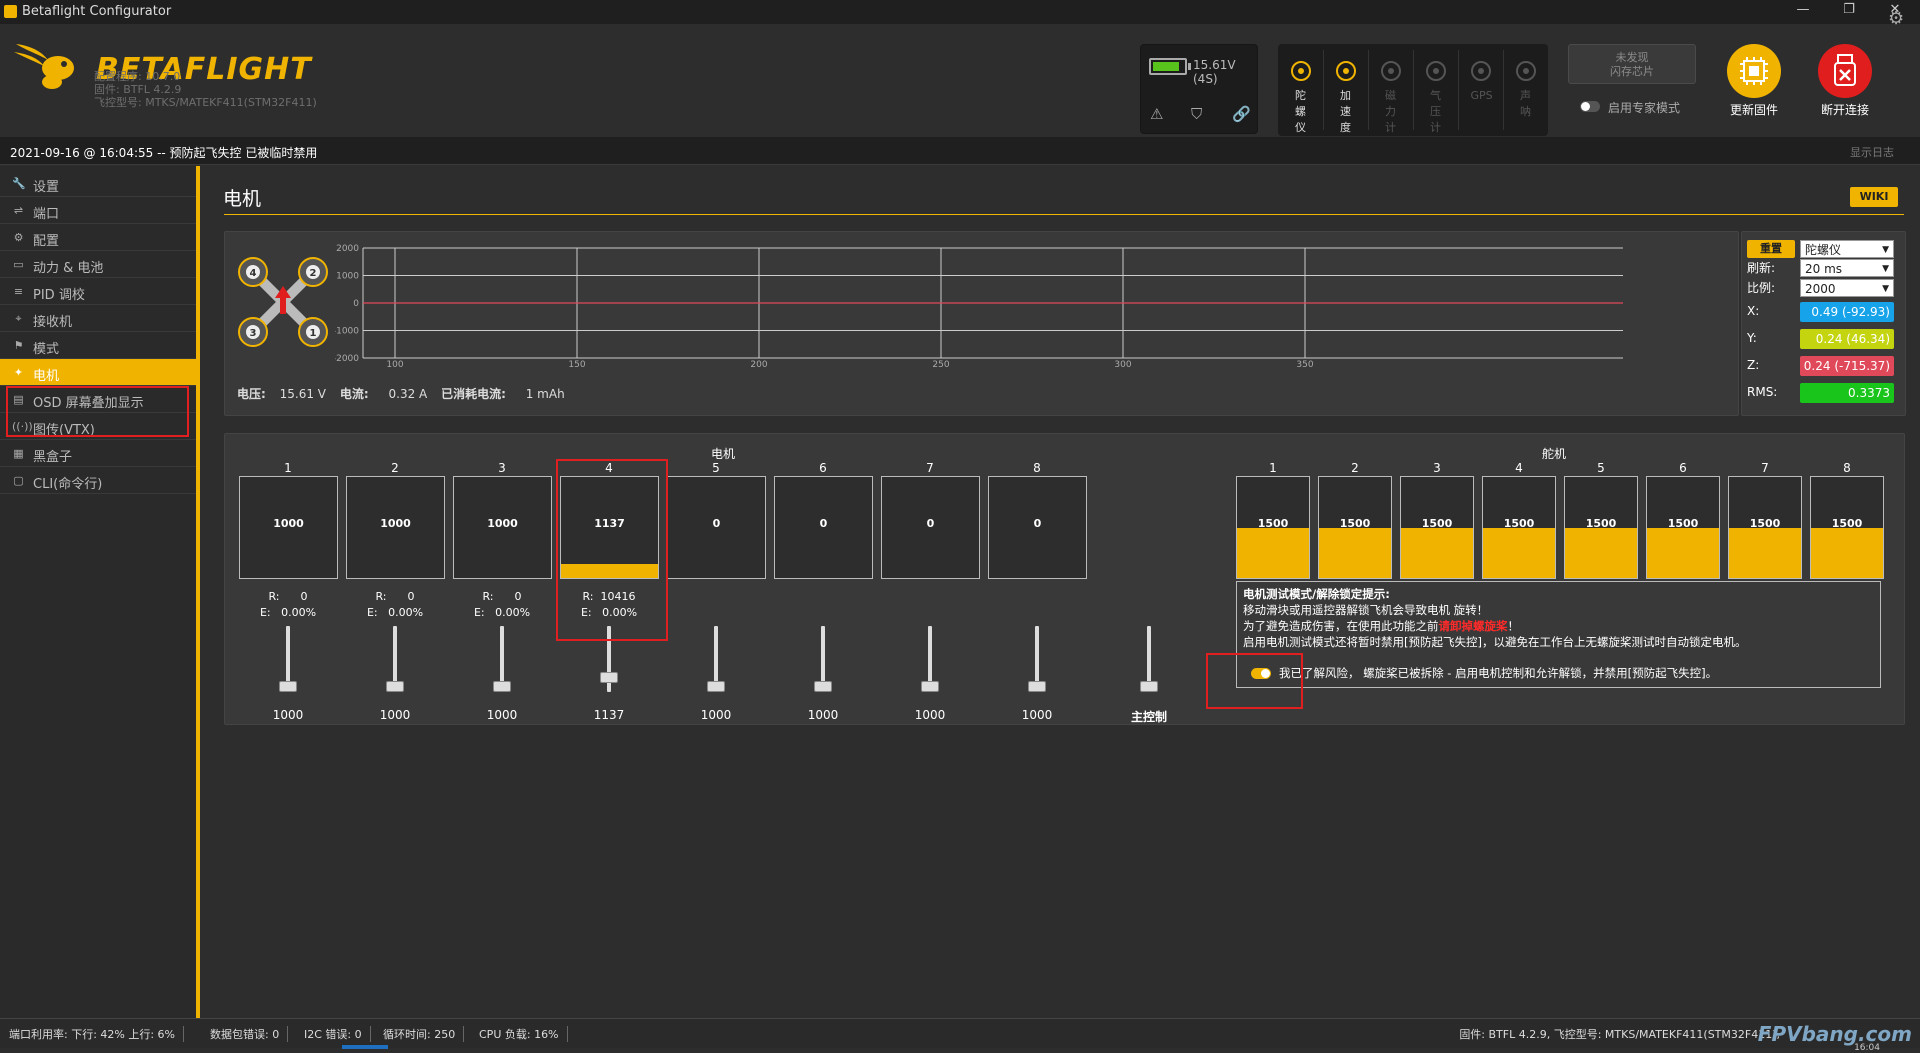 The image size is (1920, 1053). What do you see at coordinates (347, 332) in the screenshot?
I see `y-tick: -1000` at bounding box center [347, 332].